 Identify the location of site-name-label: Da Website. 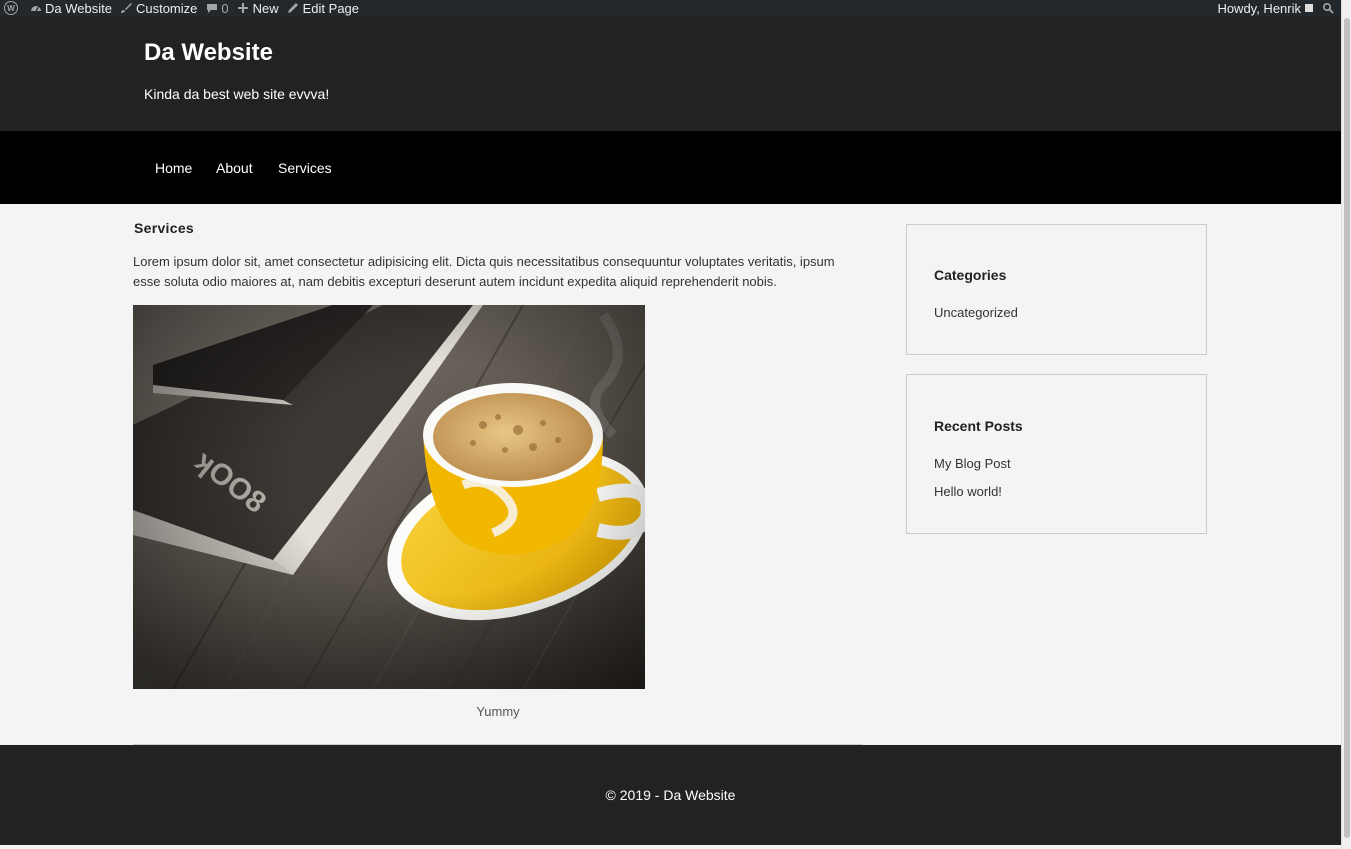
(78, 8).